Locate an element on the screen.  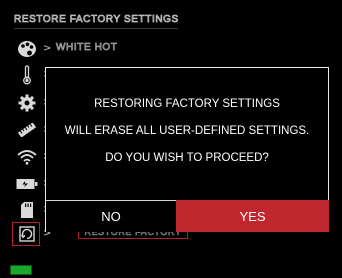
gear-icon is located at coordinates (27, 103).